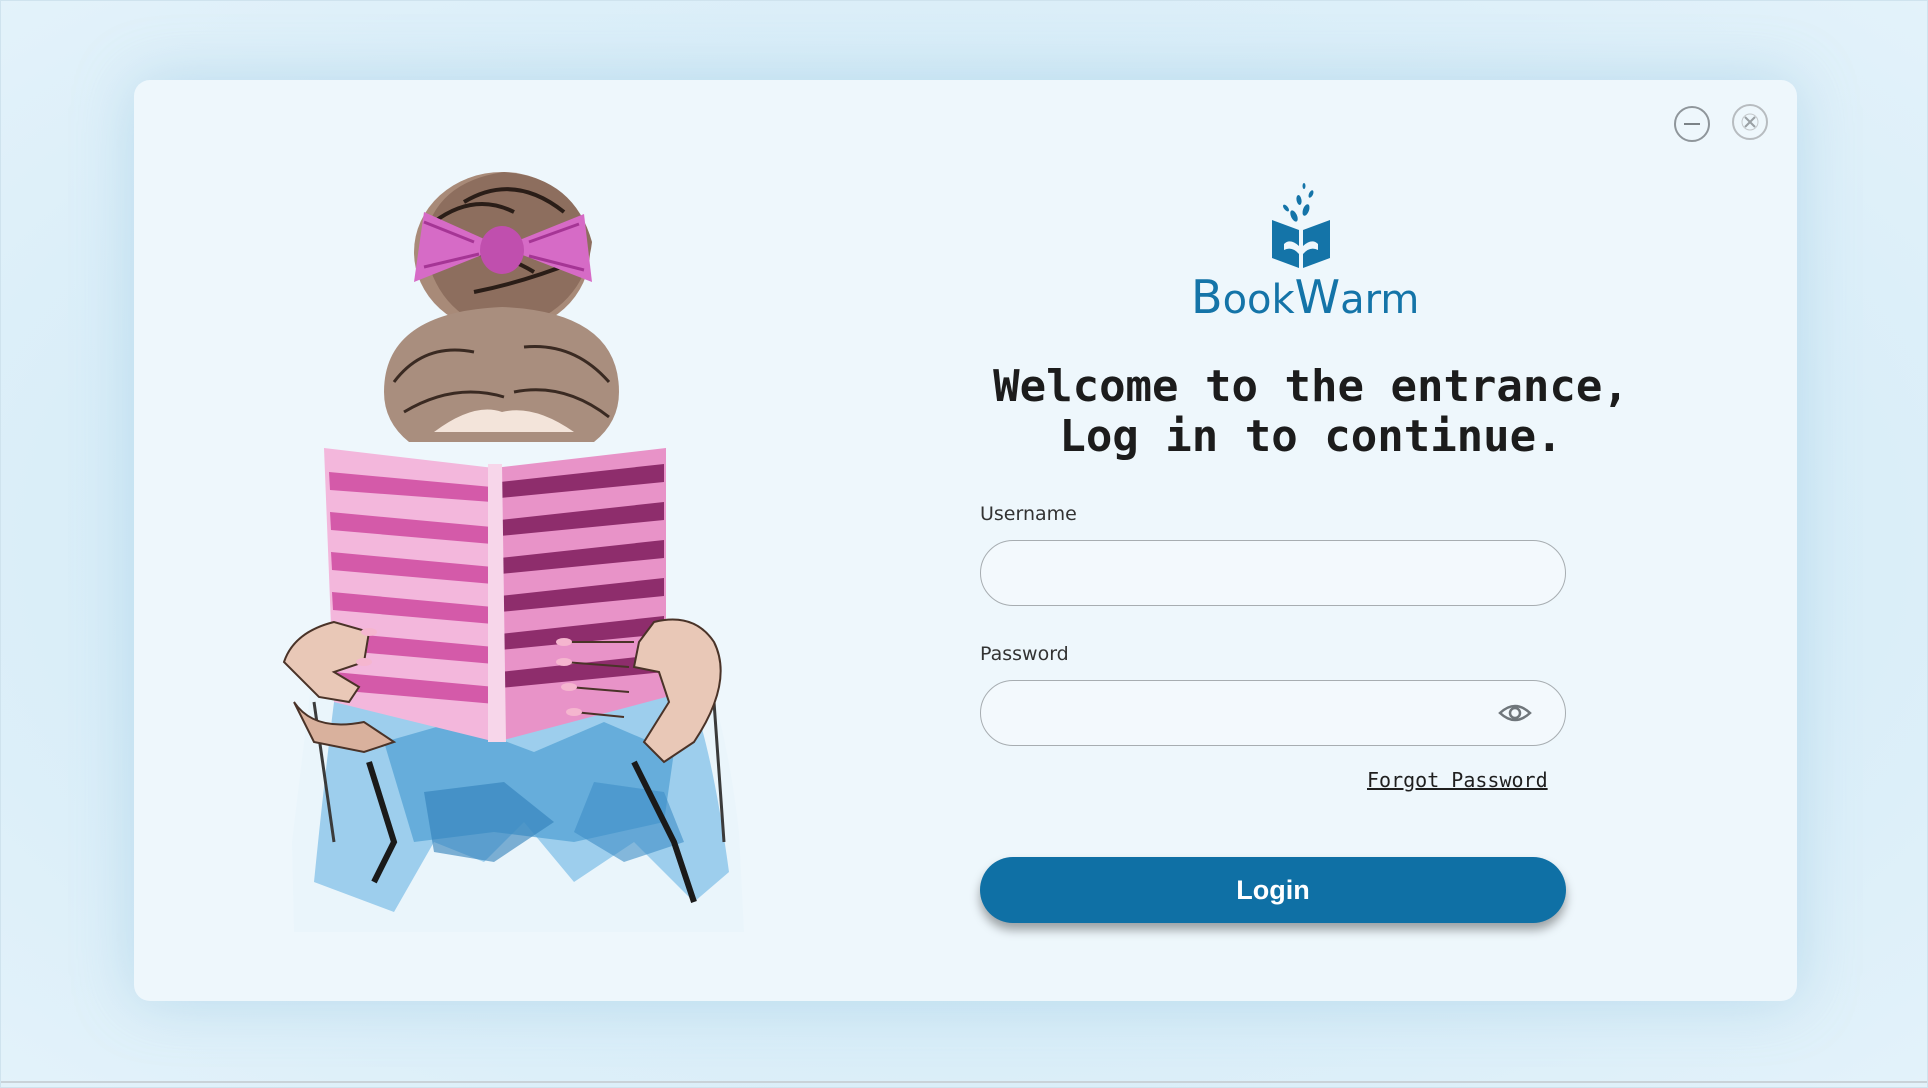  I want to click on login-button: Login, so click(1273, 890).